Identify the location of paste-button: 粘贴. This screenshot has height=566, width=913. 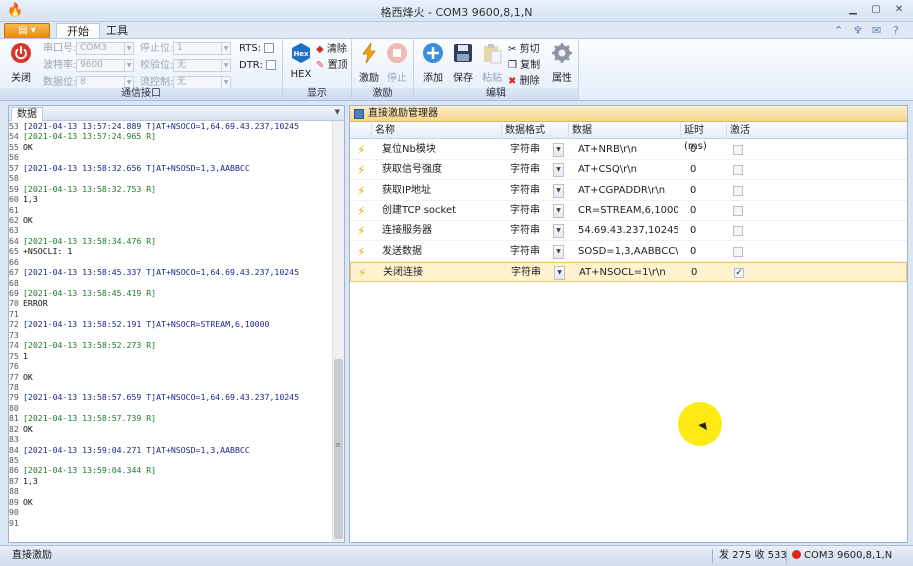
(492, 64).